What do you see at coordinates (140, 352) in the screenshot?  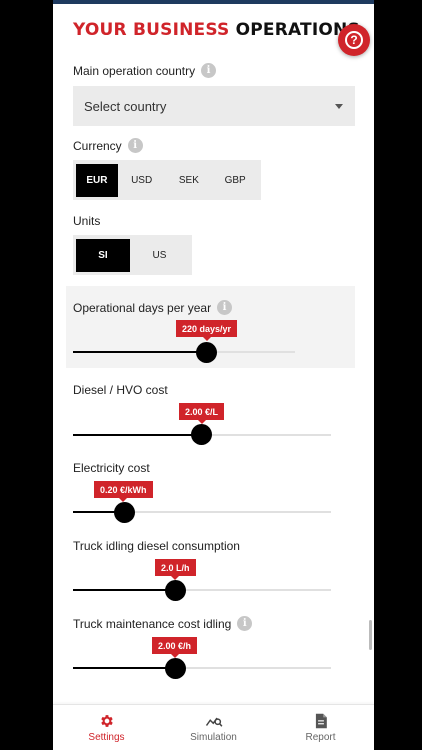 I see `operational-days-fill` at bounding box center [140, 352].